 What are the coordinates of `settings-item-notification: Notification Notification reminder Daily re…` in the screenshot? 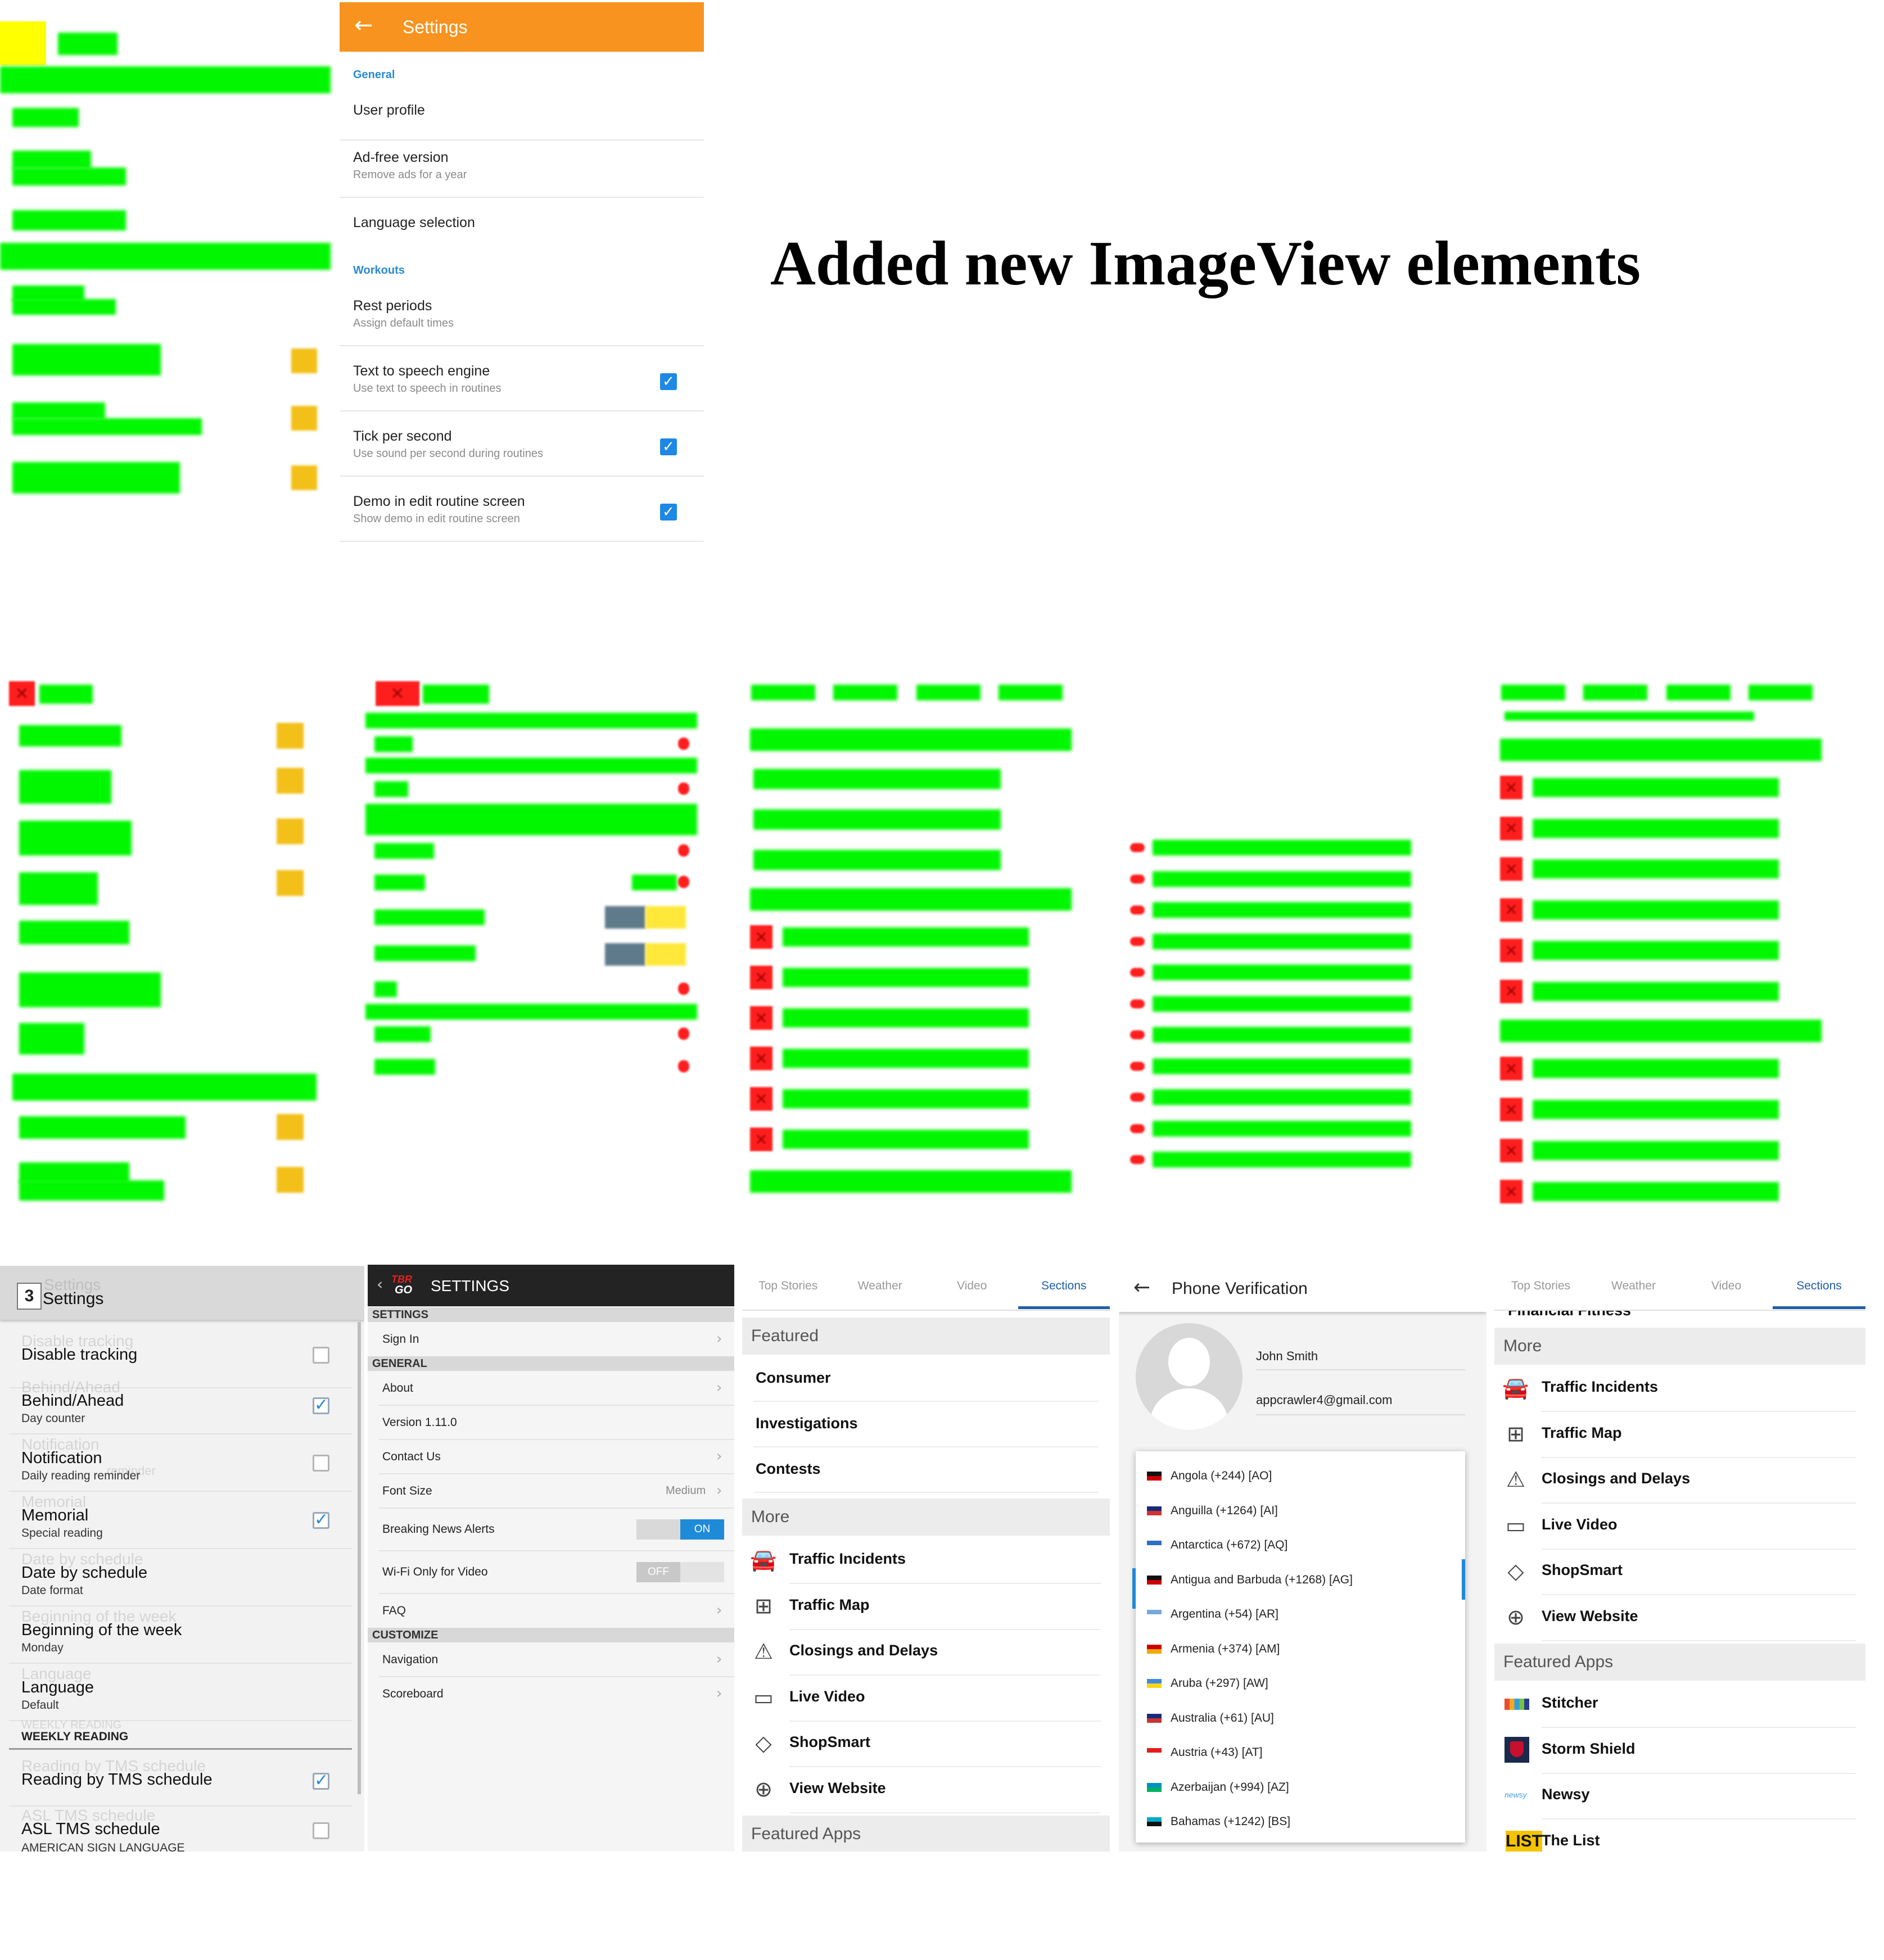 It's located at (177, 1464).